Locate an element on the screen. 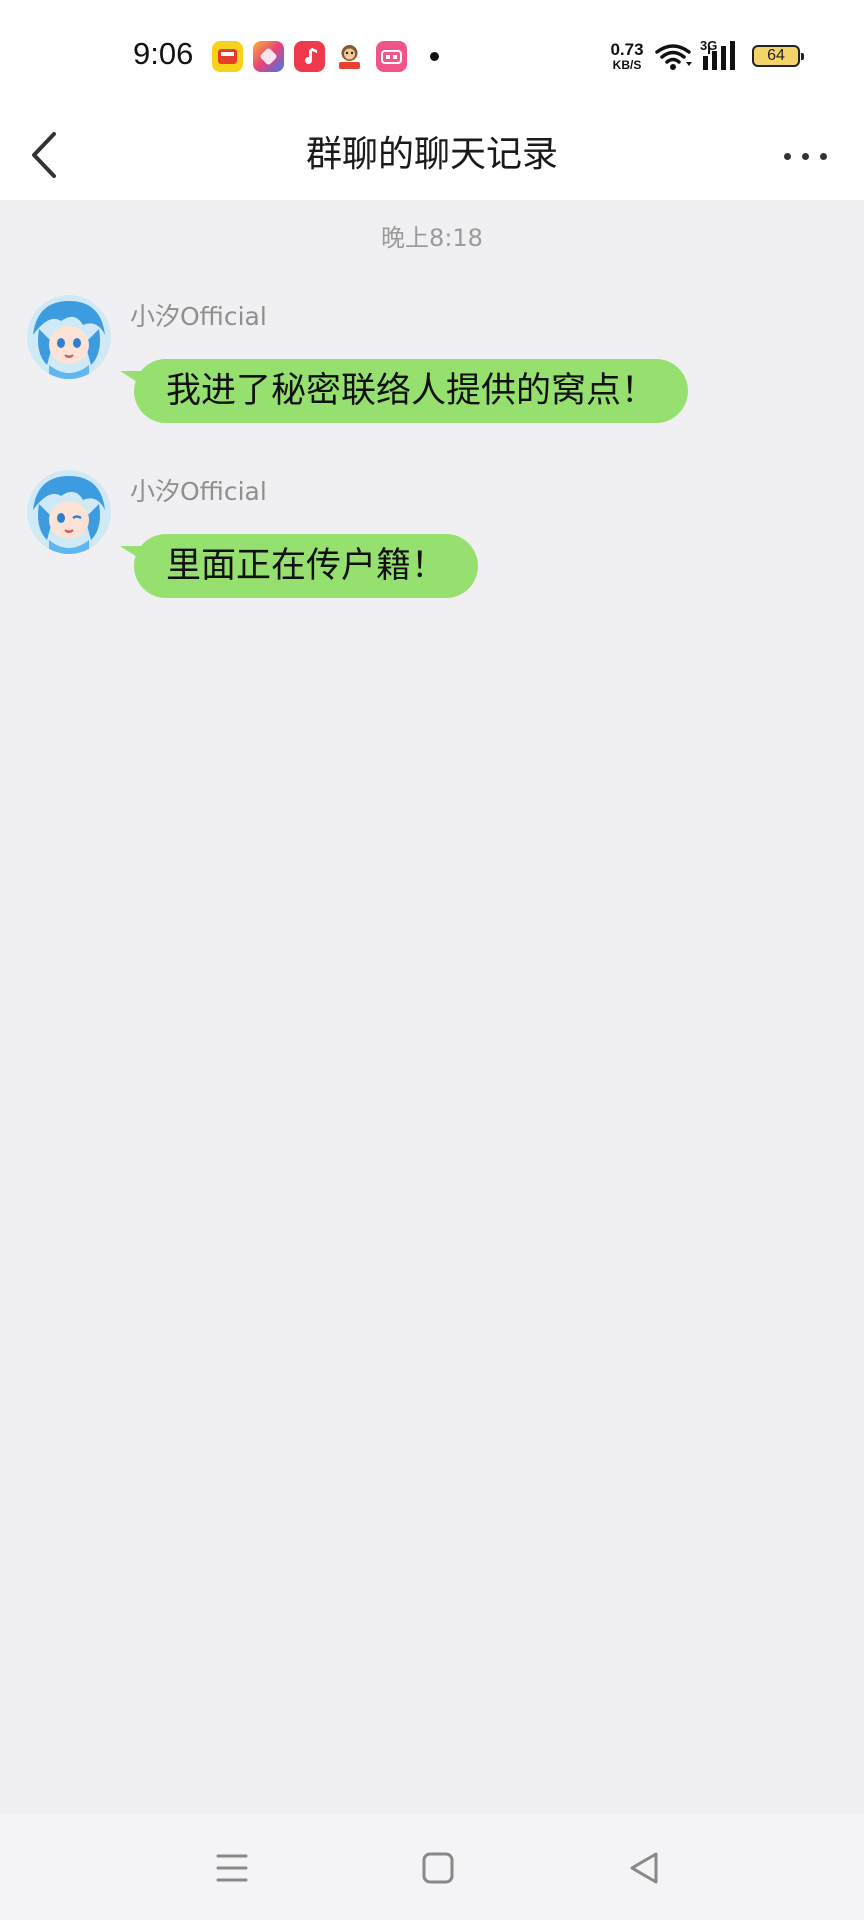 The image size is (864, 1920). app-icon-pink is located at coordinates (391, 56).